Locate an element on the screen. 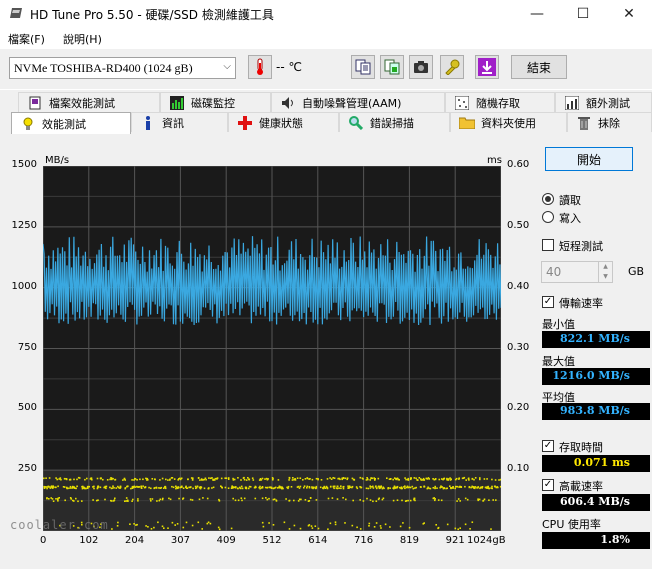  menu-help: 說明(H) is located at coordinates (82, 39).